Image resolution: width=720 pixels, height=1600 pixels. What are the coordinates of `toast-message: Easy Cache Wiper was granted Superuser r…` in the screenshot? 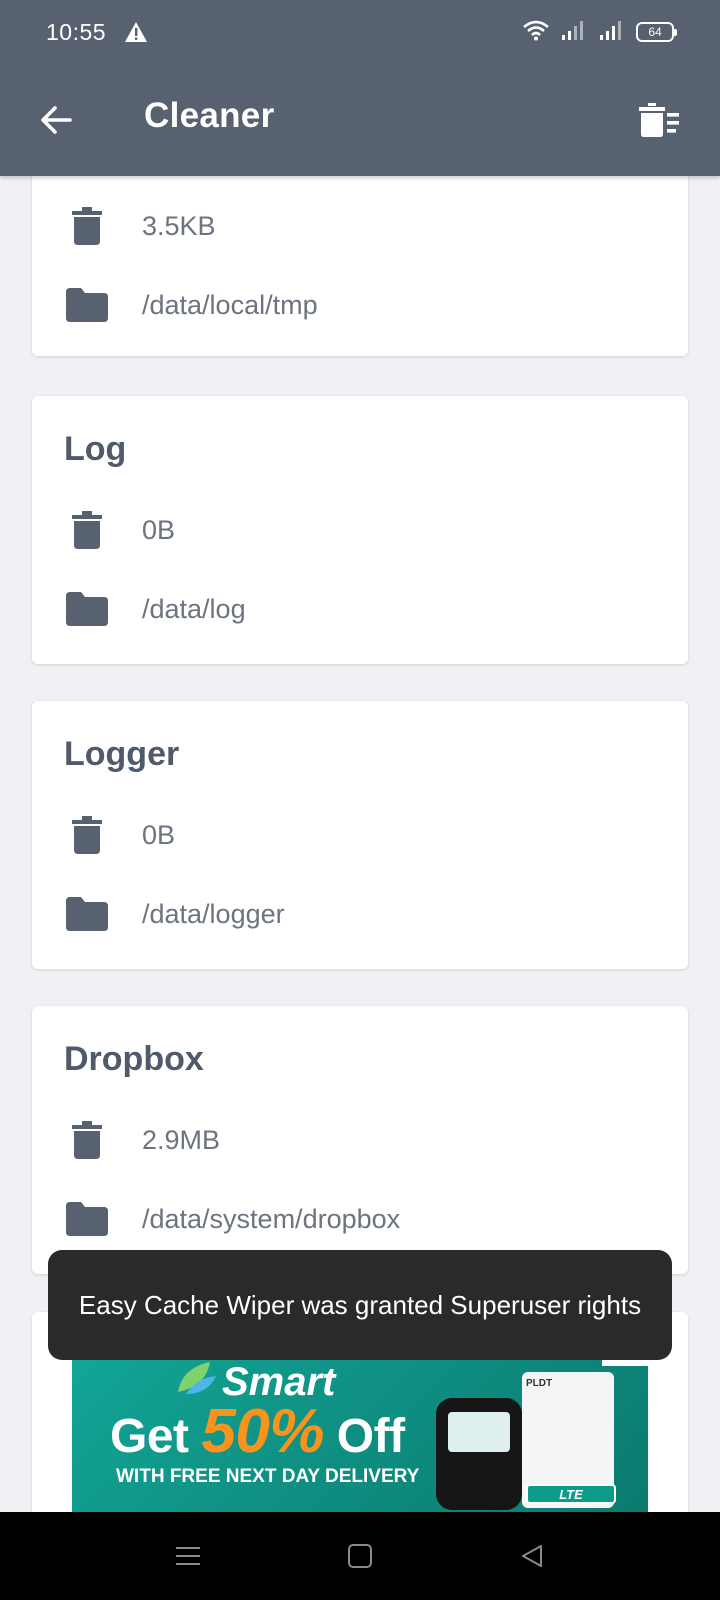 It's located at (360, 1305).